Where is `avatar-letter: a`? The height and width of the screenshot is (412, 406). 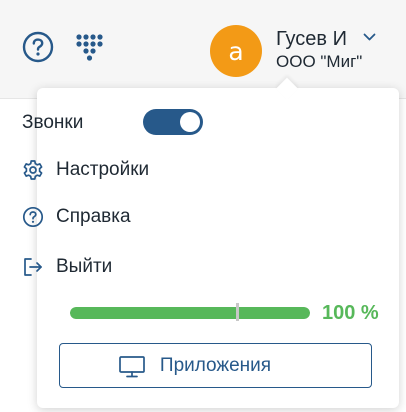 avatar-letter: a is located at coordinates (236, 51).